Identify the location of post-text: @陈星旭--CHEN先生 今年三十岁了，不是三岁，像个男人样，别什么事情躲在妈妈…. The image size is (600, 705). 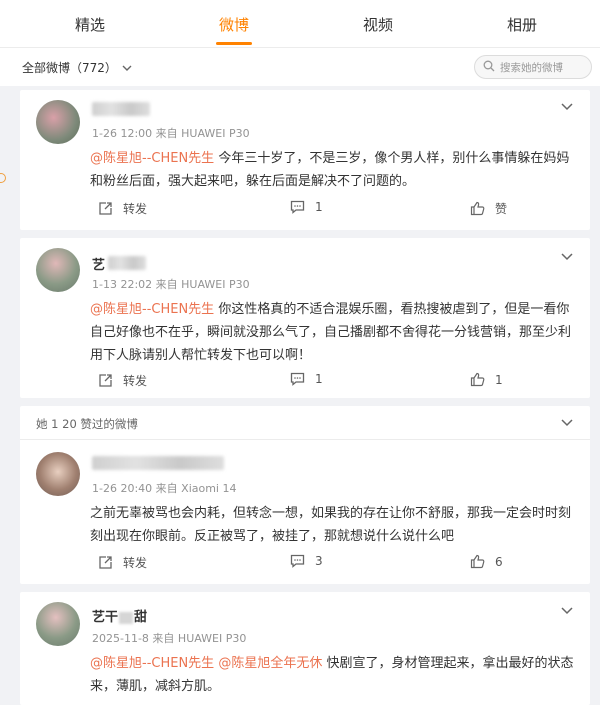
(330, 170).